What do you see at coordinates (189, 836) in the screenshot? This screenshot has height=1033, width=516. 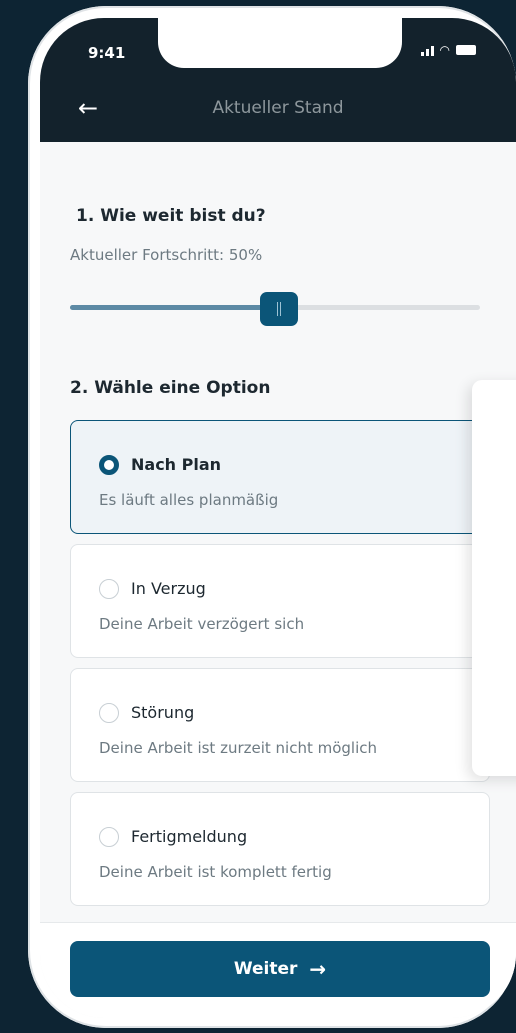 I see `option-title: Fertigmeldung` at bounding box center [189, 836].